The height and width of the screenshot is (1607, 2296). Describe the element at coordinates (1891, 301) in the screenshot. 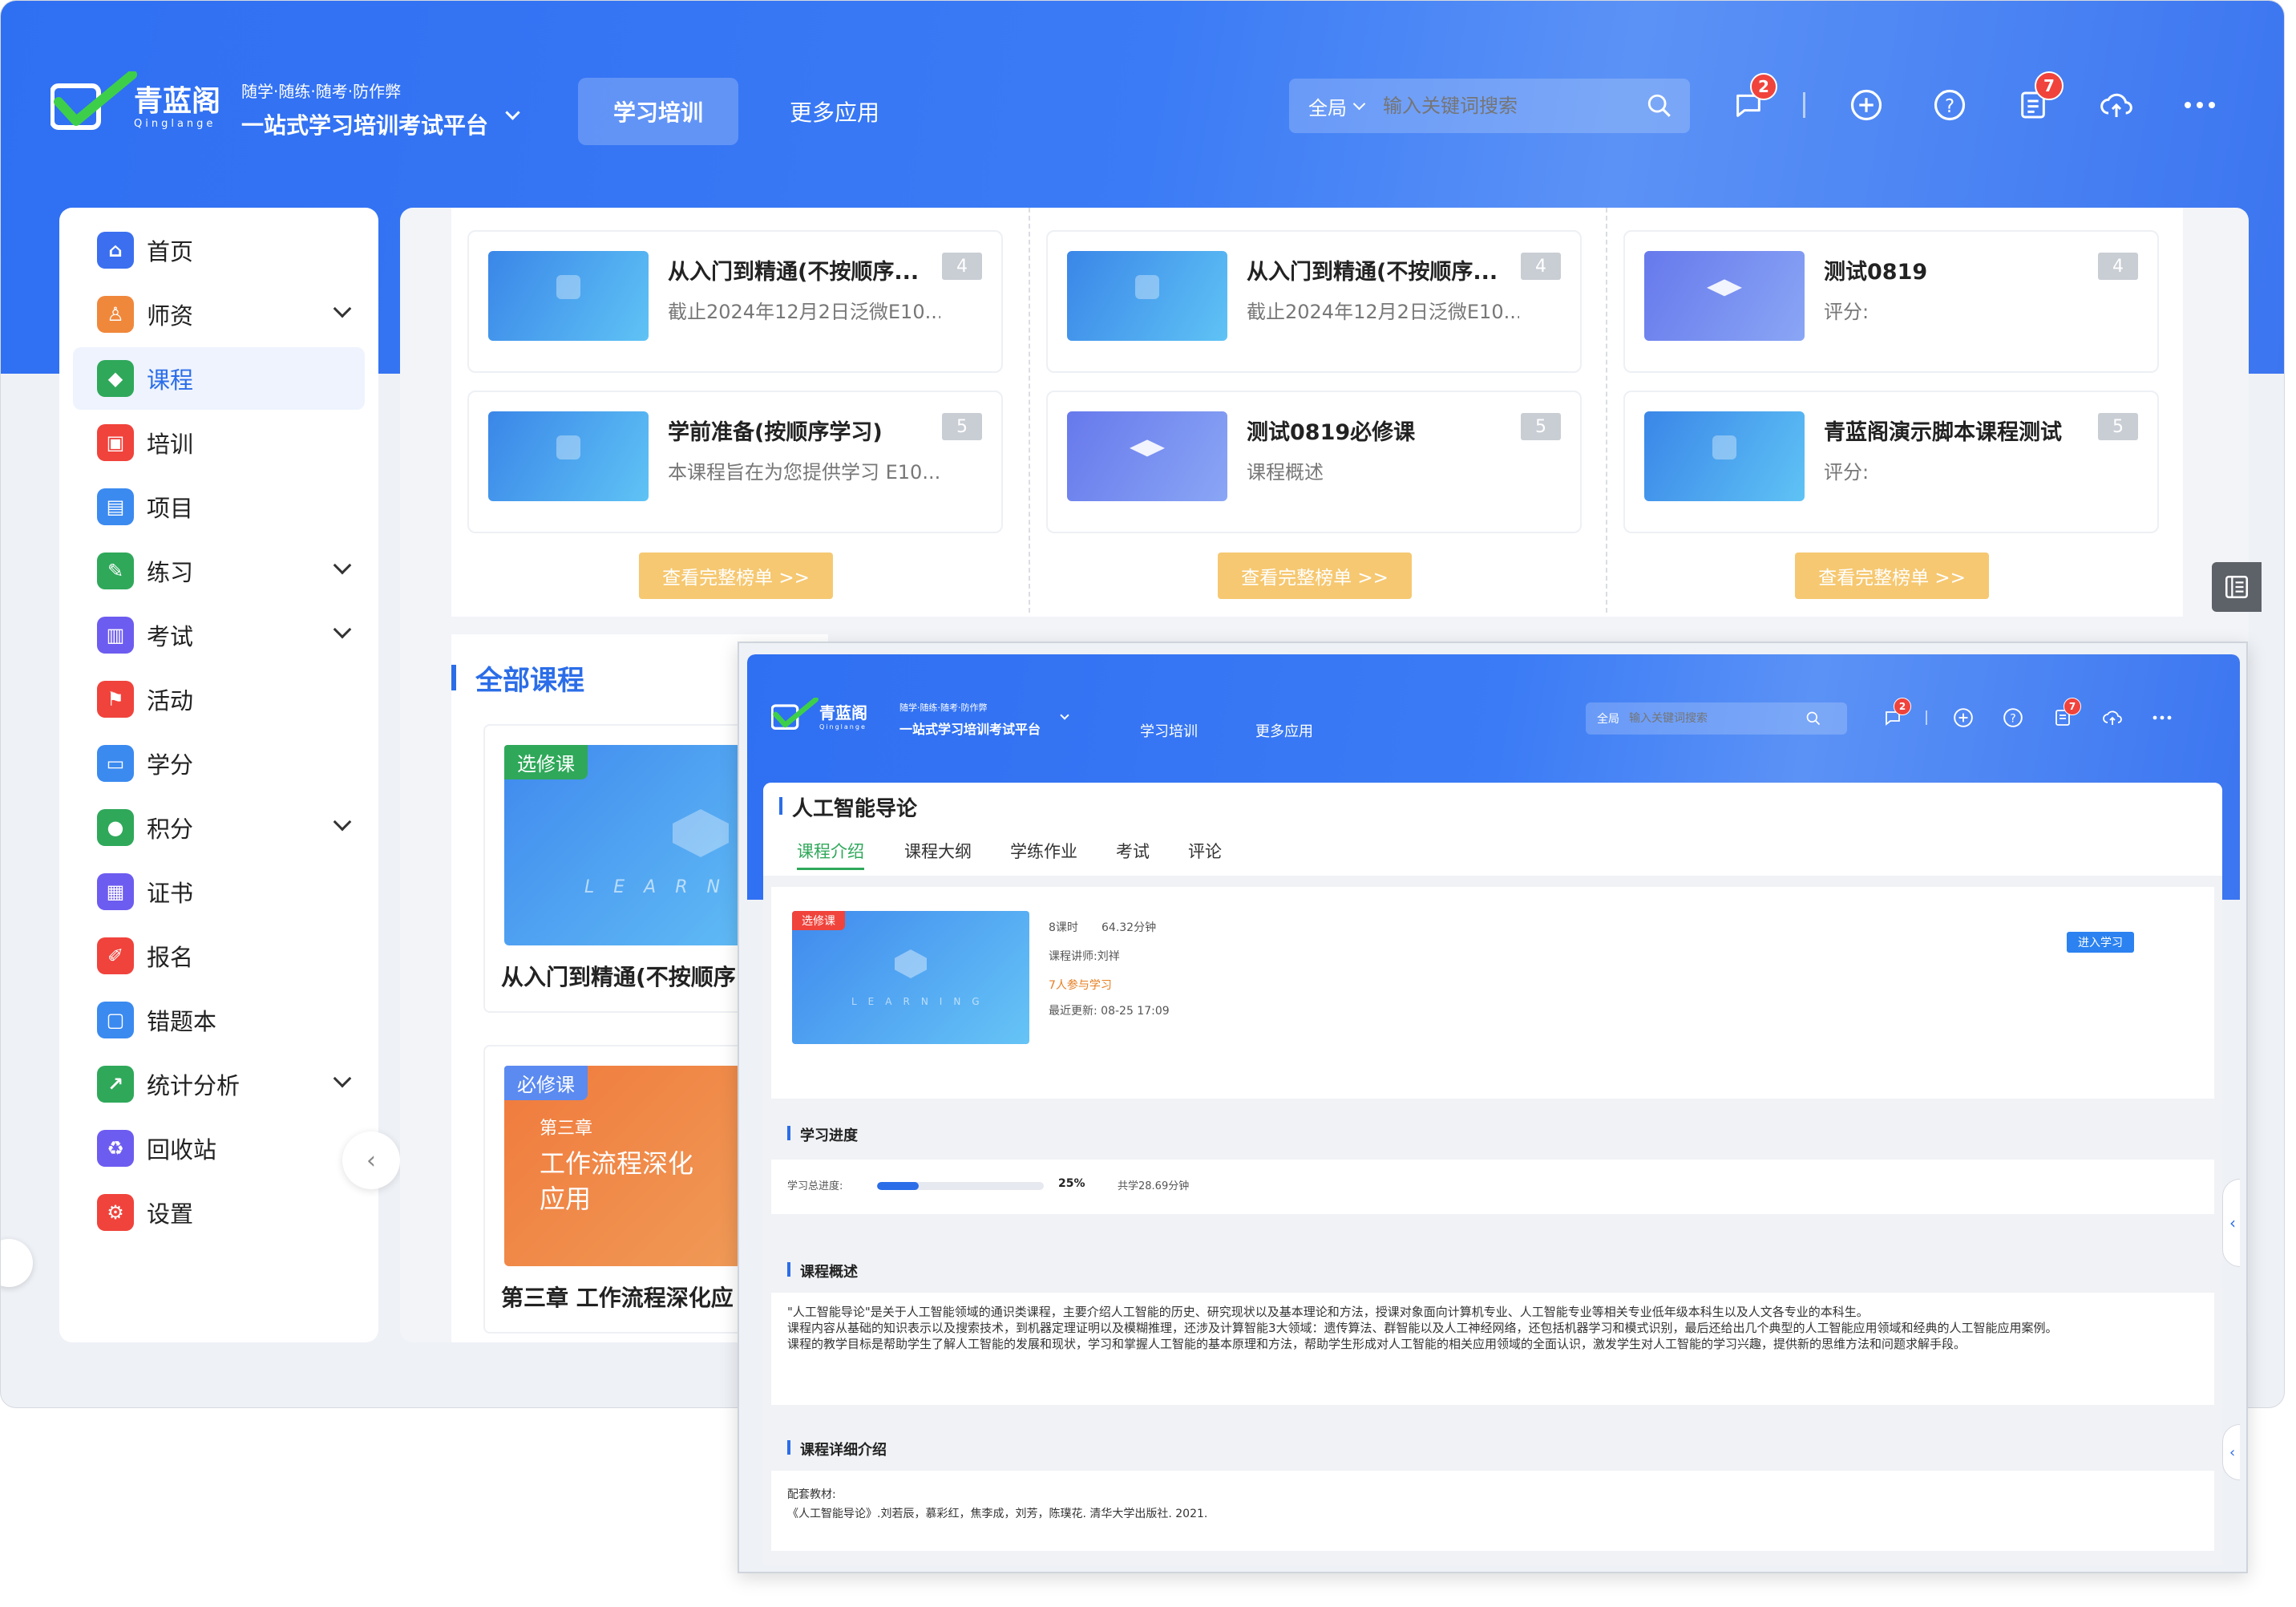

I see `ranking-card: 测试0819 评分: 4` at that location.